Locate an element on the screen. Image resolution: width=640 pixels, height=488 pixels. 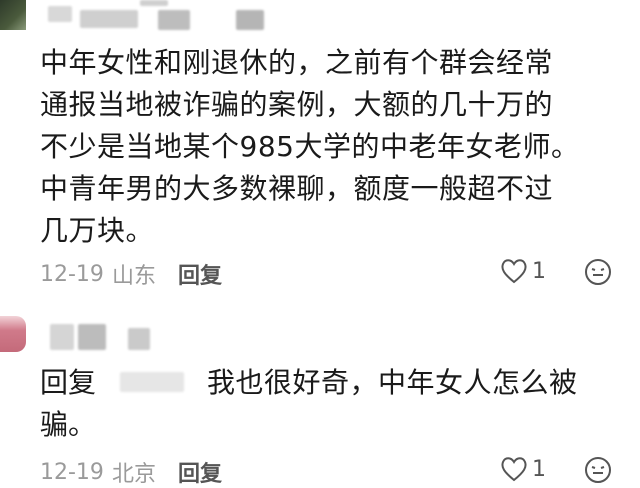
comment-line: 中青年男的大多数裸聊，额度一般超不过 is located at coordinates (297, 188).